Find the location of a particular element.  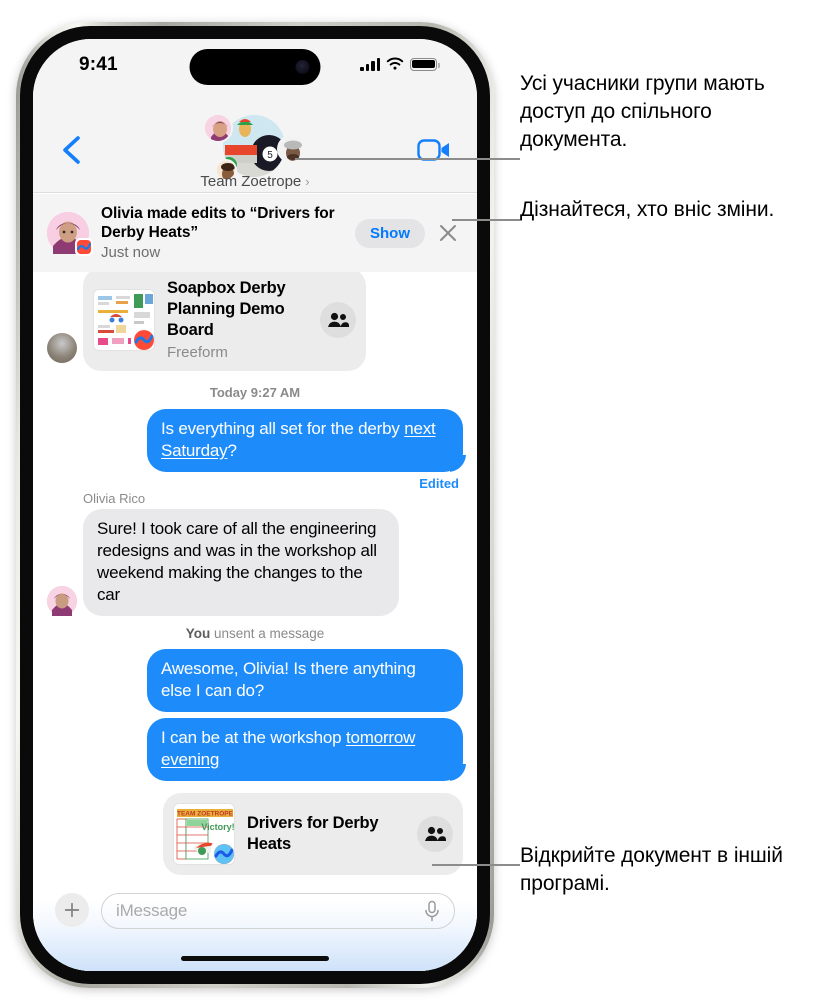

front-camera-icon is located at coordinates (302, 67).